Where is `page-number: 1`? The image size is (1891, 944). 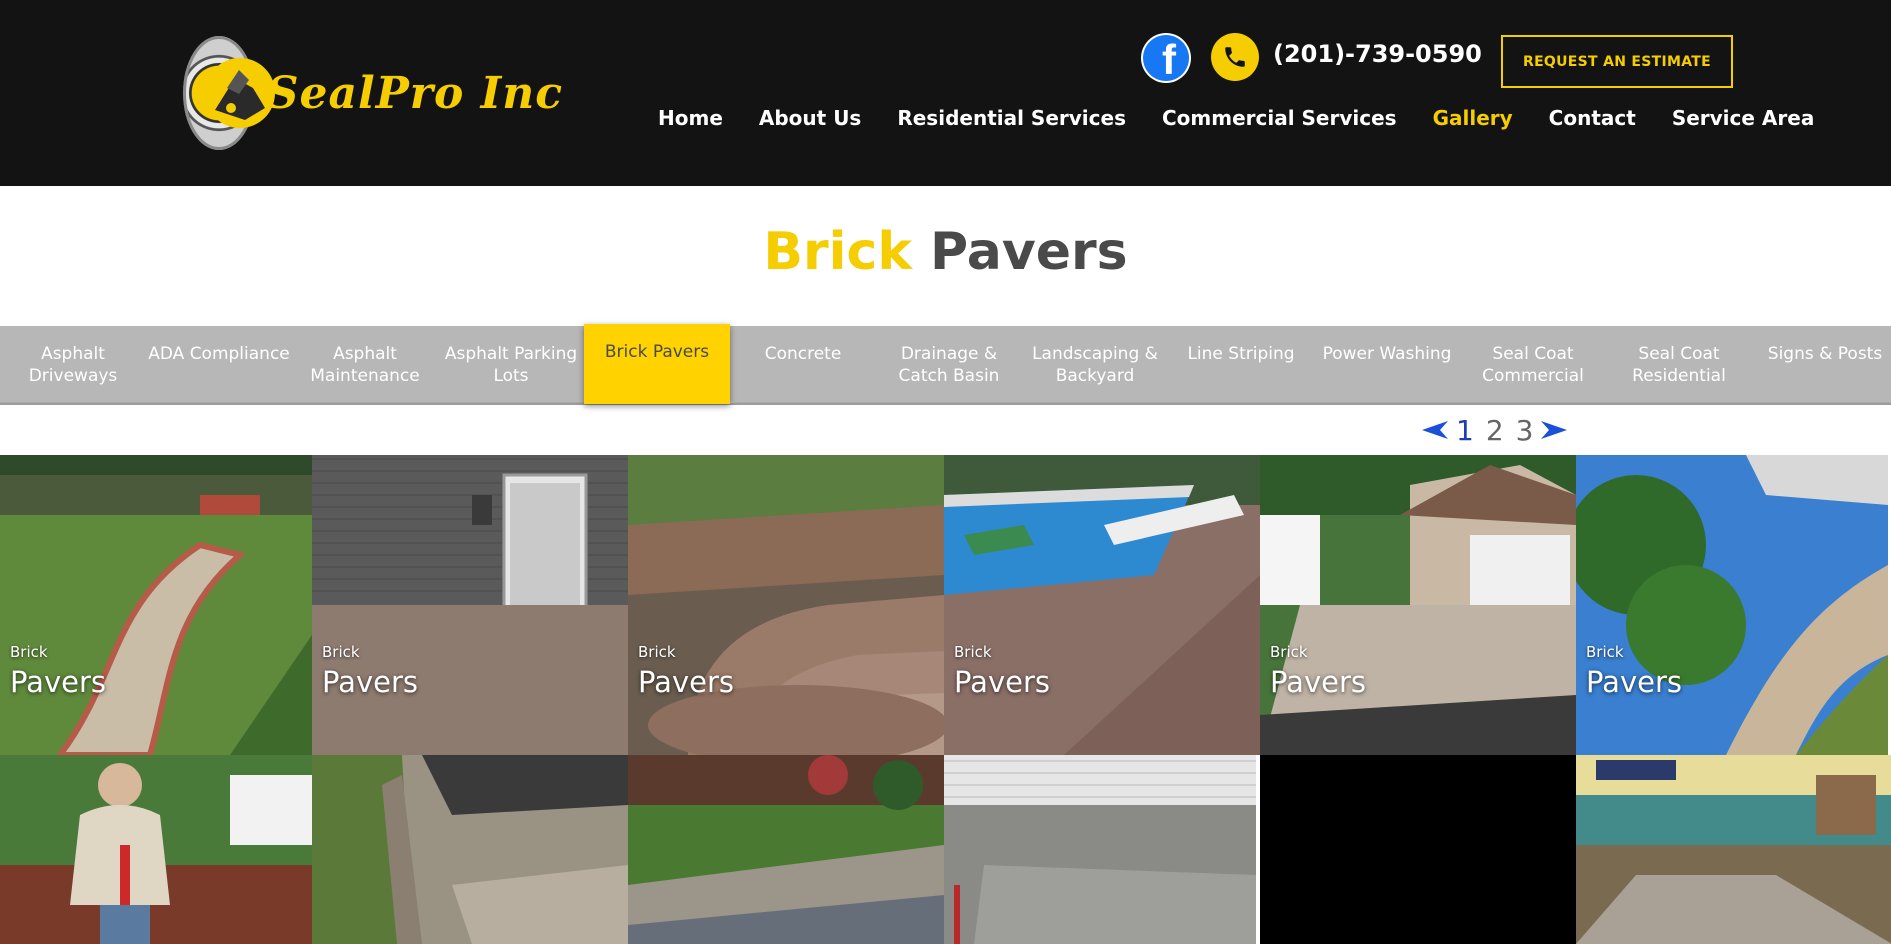 page-number: 1 is located at coordinates (1465, 430).